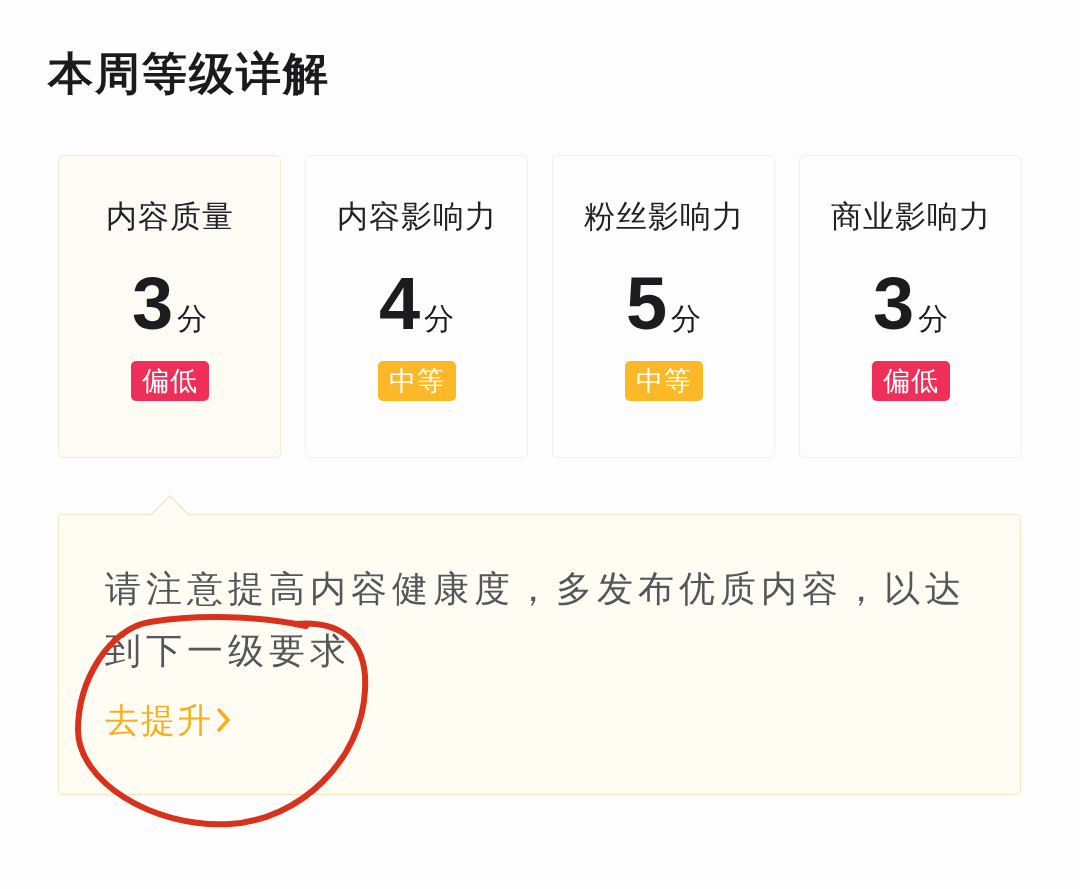  Describe the element at coordinates (663, 216) in the screenshot. I see `card-label: 粉丝影响力` at that location.